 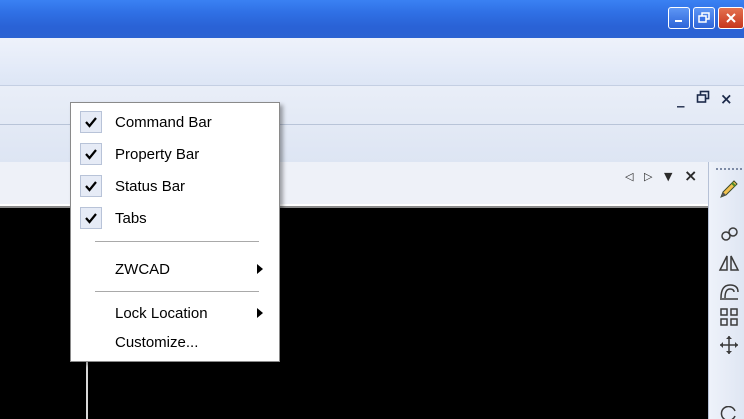 What do you see at coordinates (372, 62) in the screenshot?
I see `menu-bar` at bounding box center [372, 62].